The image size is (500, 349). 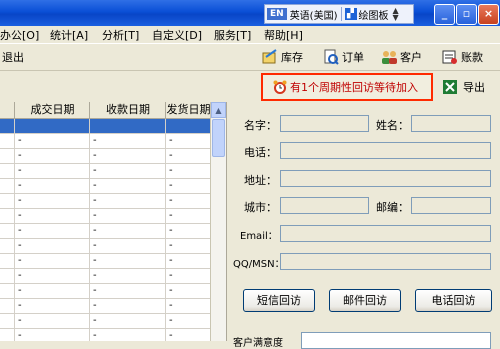 I want to click on zip-field, so click(x=451, y=205).